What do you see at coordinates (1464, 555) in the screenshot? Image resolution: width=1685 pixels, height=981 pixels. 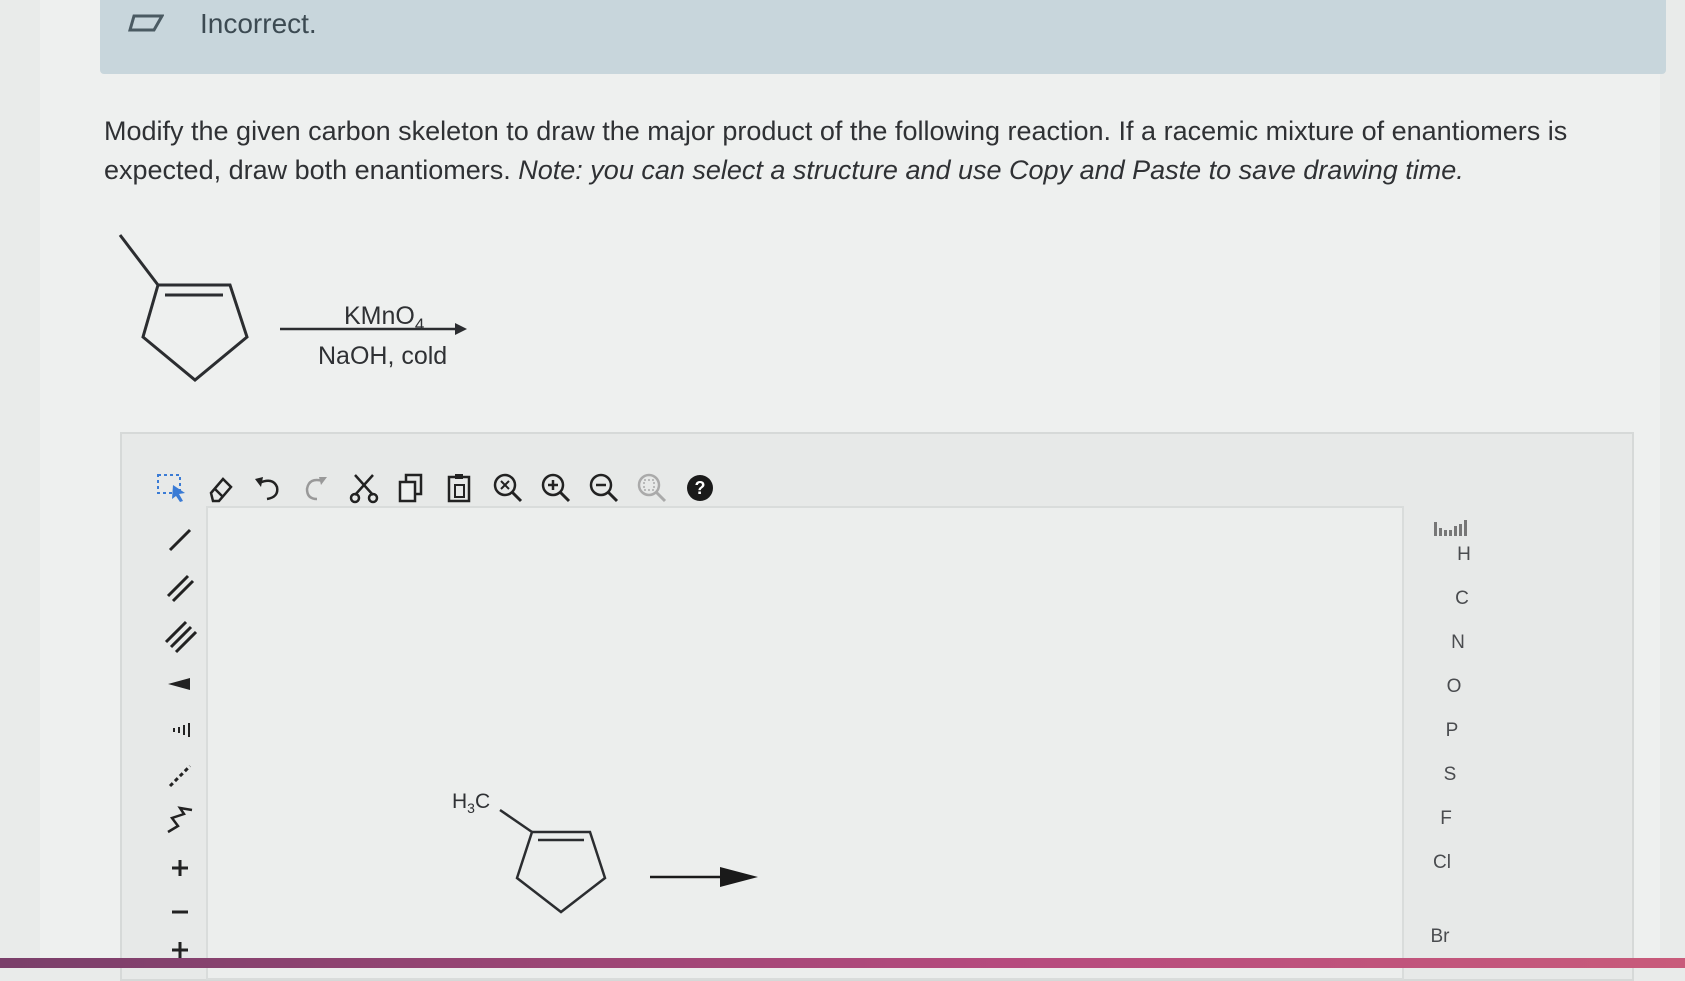 I see `element-h: H` at bounding box center [1464, 555].